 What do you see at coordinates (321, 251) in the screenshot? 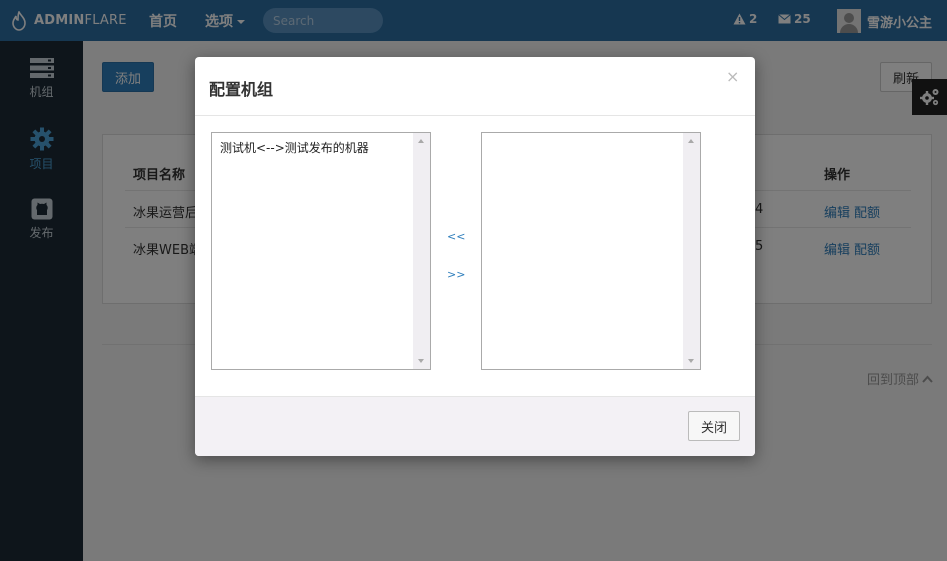
I see `available-servers-listbox: 测试机<-->测试发布的机器` at bounding box center [321, 251].